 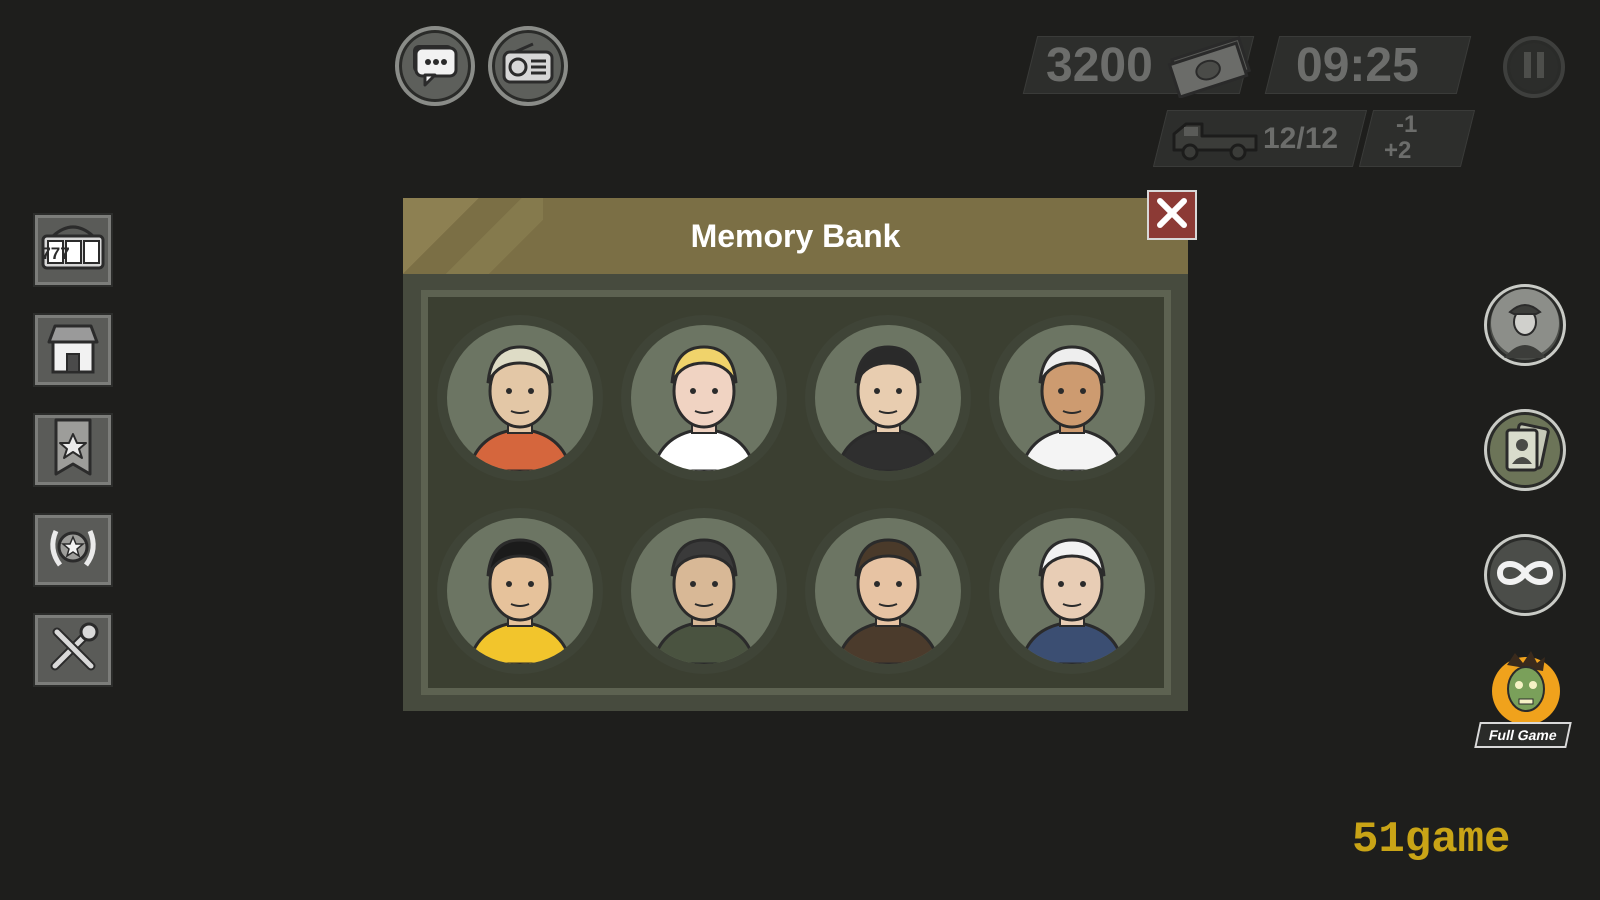 I want to click on character-cards-icon, so click(x=1525, y=450).